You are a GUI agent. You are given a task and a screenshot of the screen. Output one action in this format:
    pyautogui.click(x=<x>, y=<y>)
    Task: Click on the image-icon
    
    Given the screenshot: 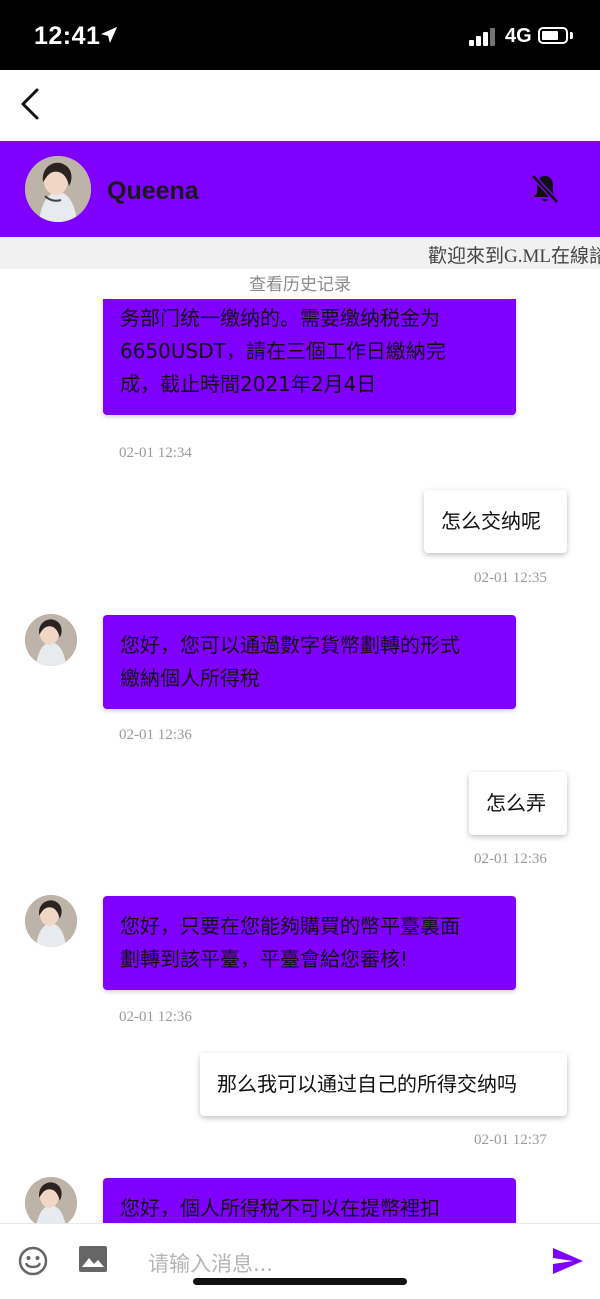 What is the action you would take?
    pyautogui.click(x=93, y=1259)
    